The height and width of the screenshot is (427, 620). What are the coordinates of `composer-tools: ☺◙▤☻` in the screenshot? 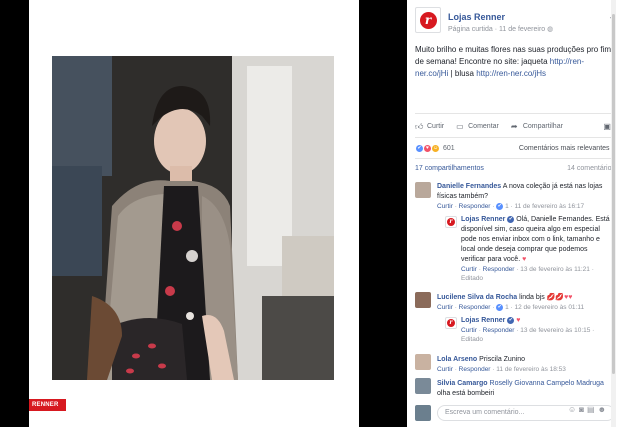 It's located at (588, 410).